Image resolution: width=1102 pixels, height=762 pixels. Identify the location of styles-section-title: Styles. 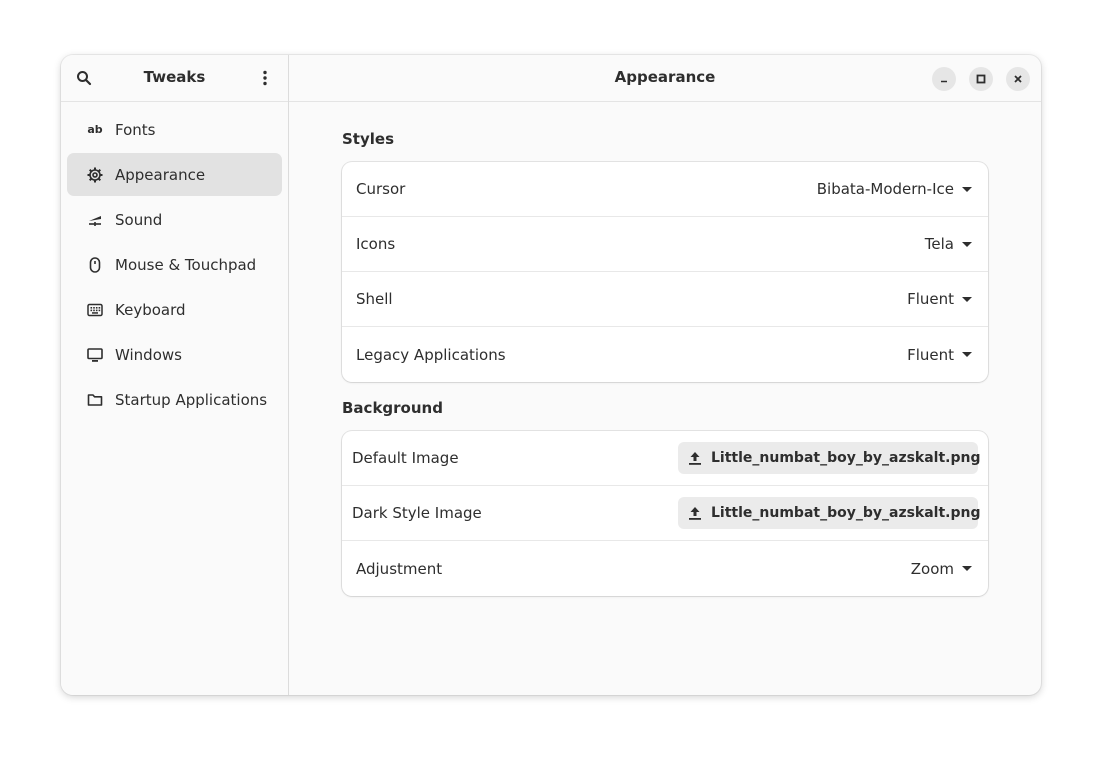
(368, 139).